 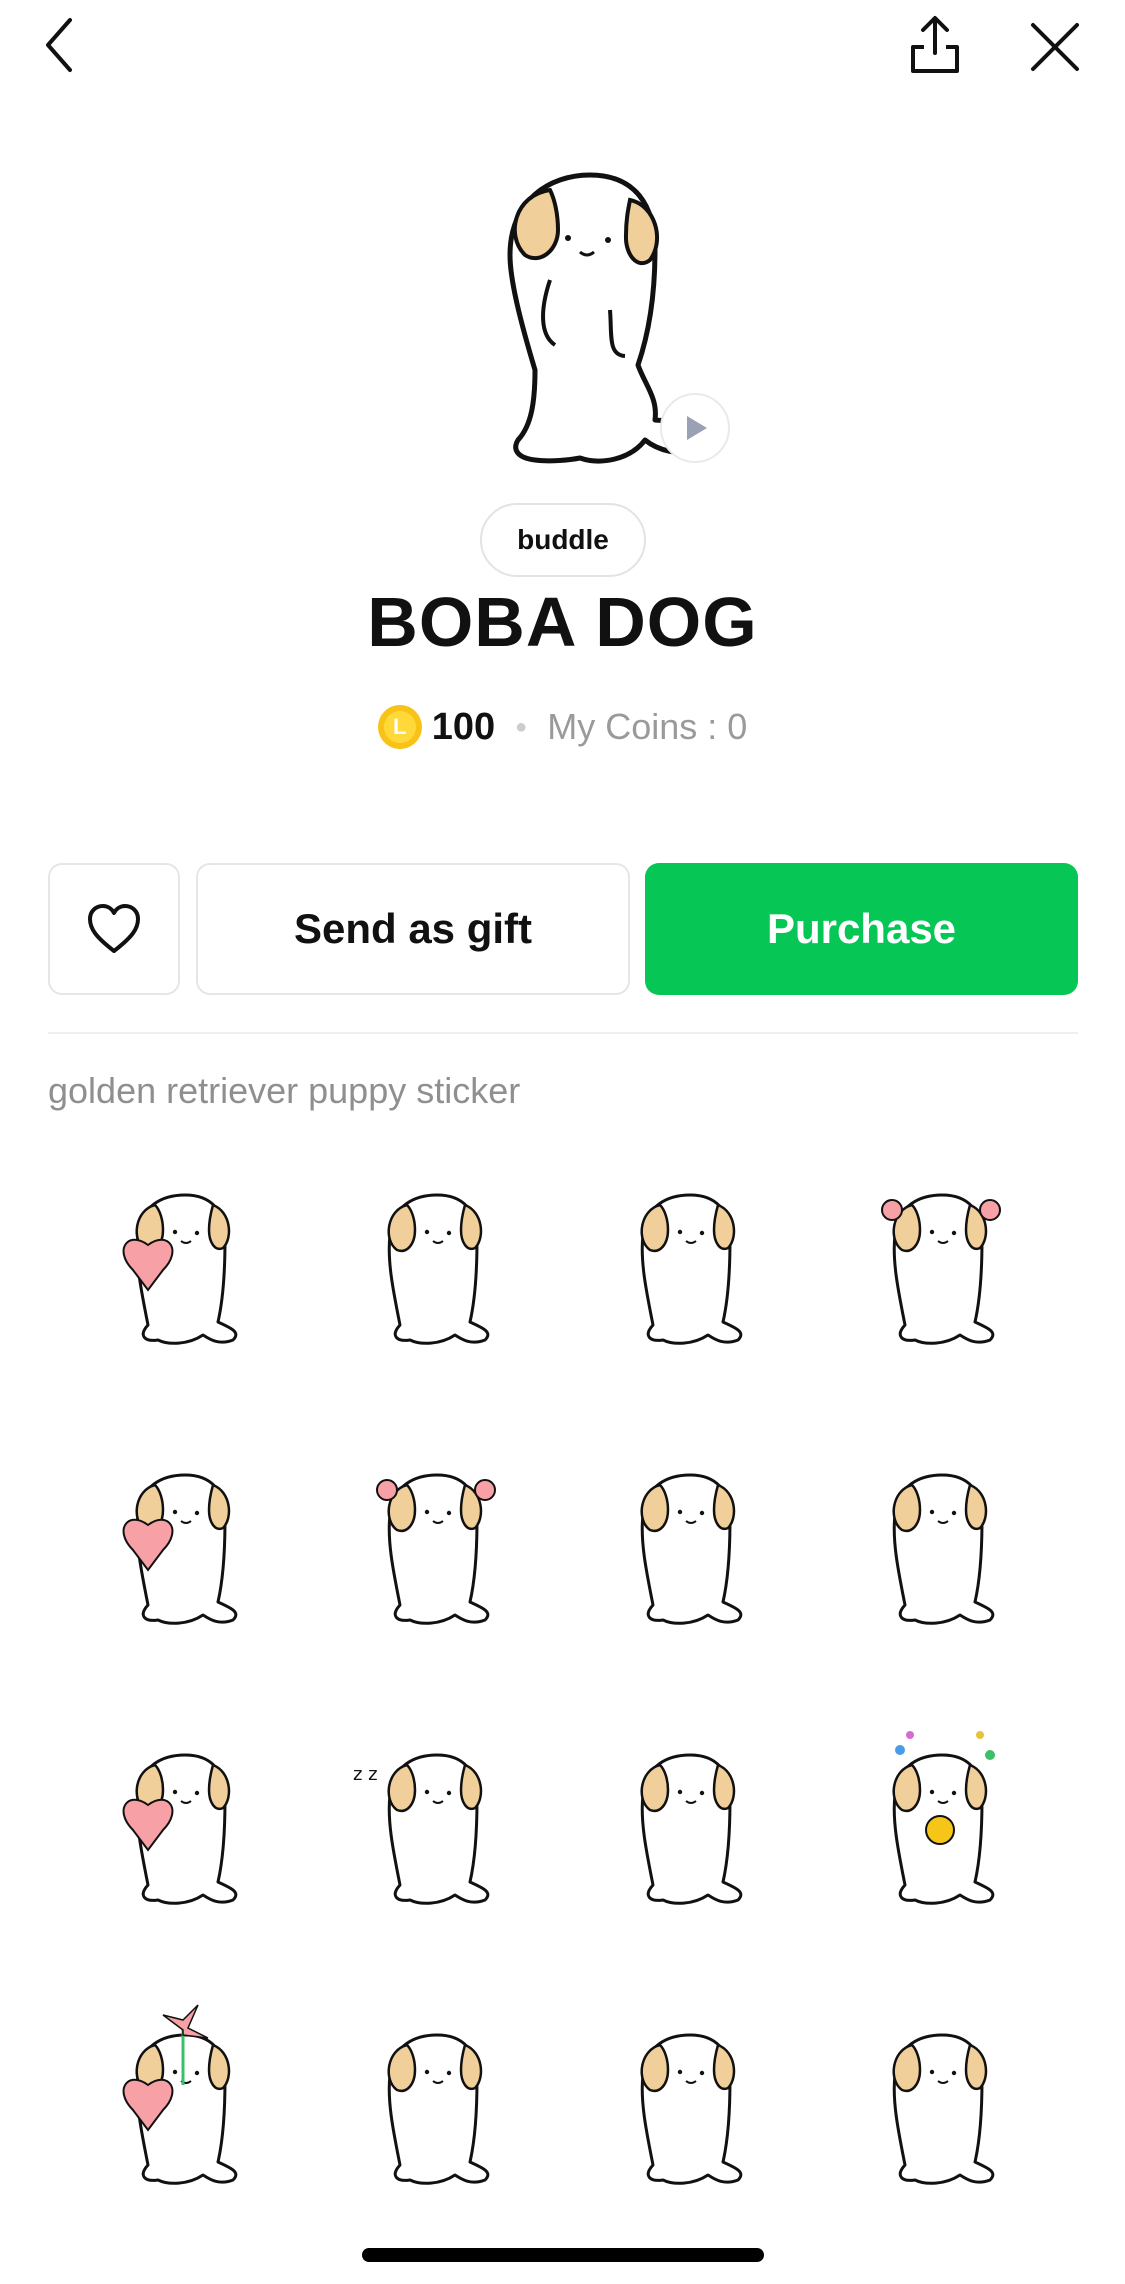 I want to click on sticker-dog-waving, so click(x=183, y=1540).